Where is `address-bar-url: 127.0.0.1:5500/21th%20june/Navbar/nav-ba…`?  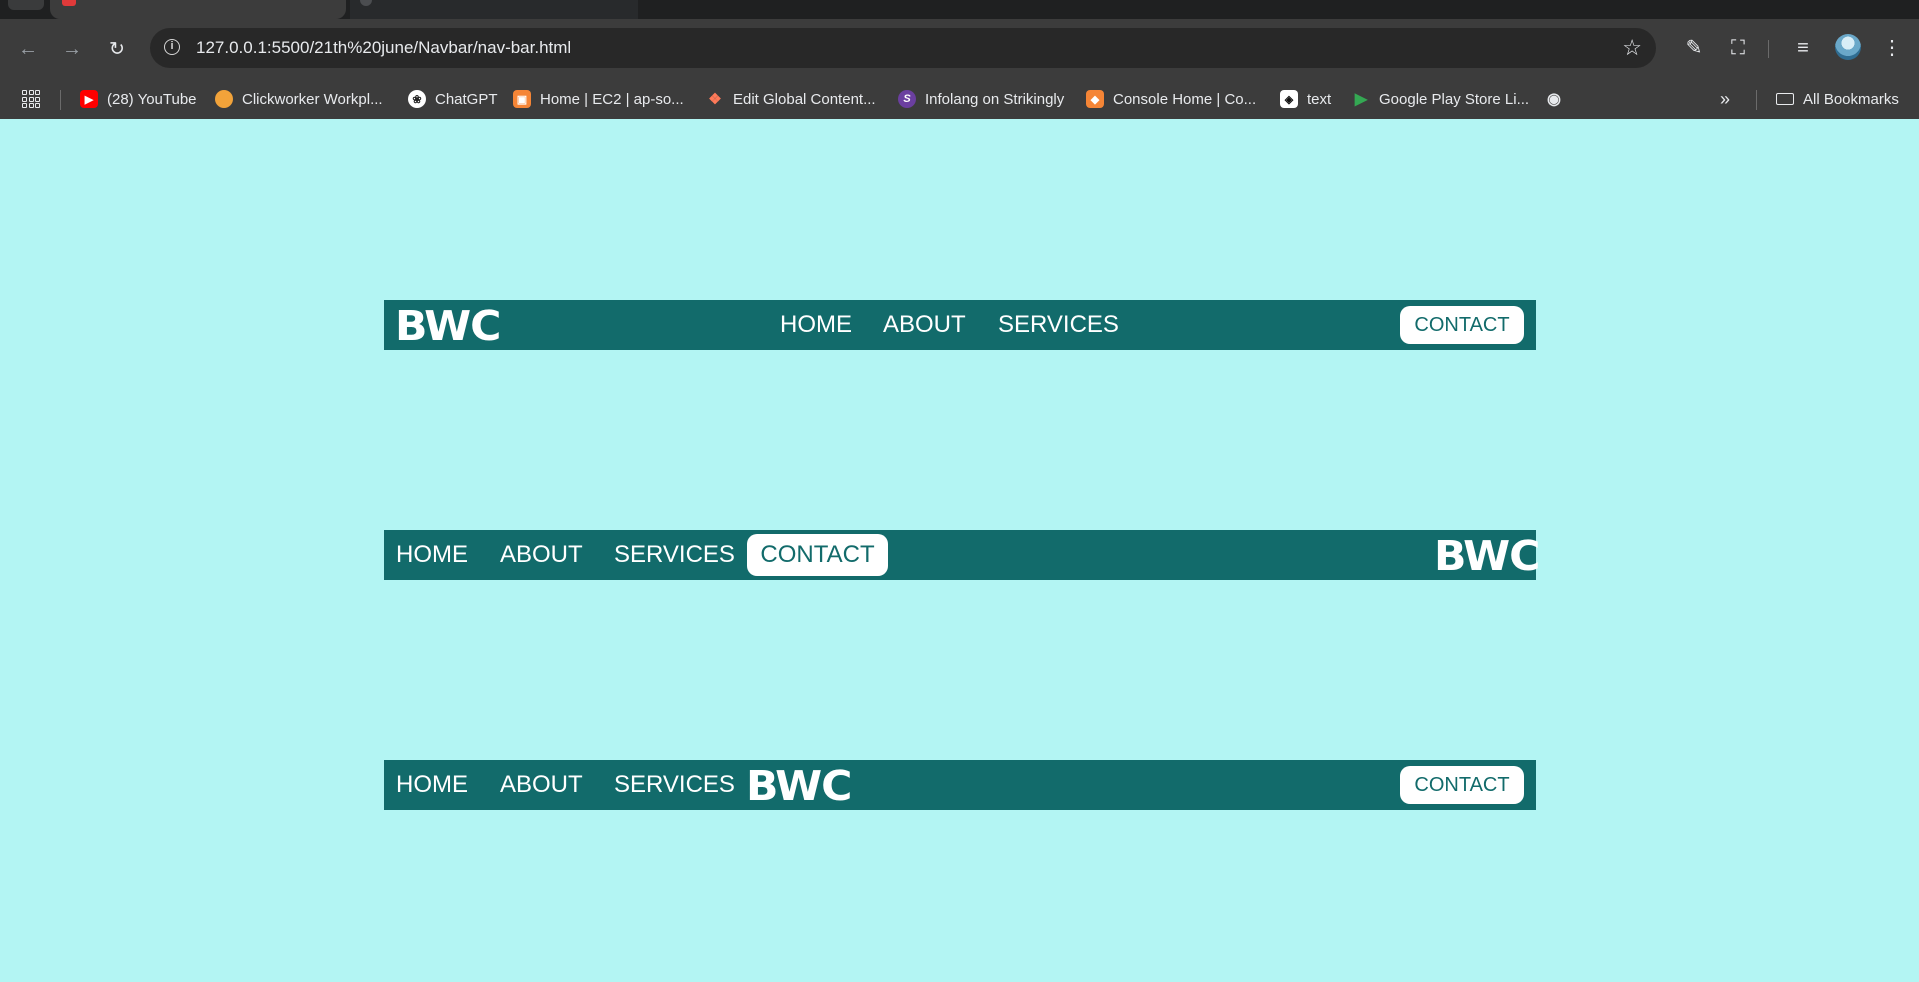 address-bar-url: 127.0.0.1:5500/21th%20june/Navbar/nav-ba… is located at coordinates (383, 48).